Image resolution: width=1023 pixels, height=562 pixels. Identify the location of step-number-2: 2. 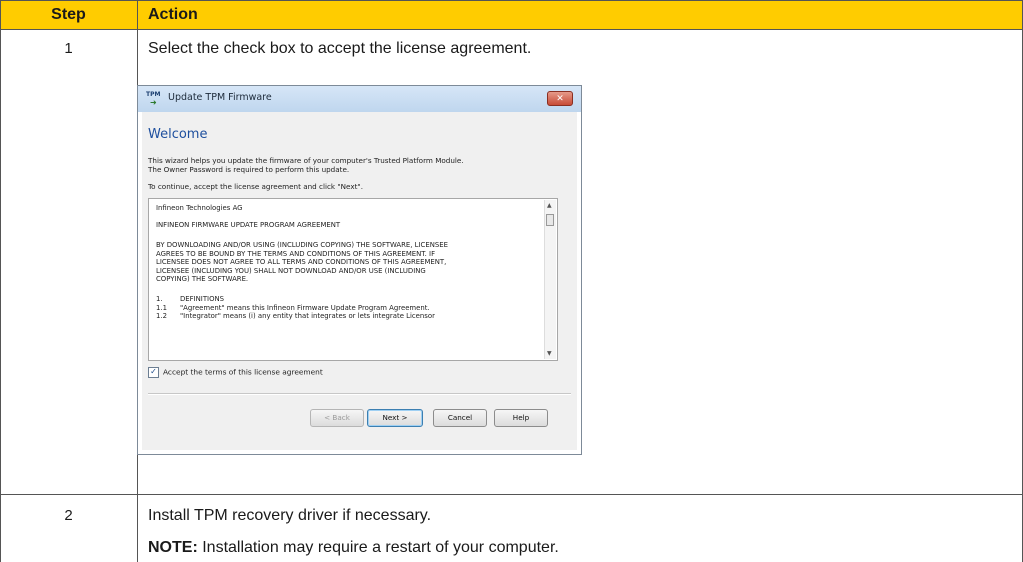
(68, 515).